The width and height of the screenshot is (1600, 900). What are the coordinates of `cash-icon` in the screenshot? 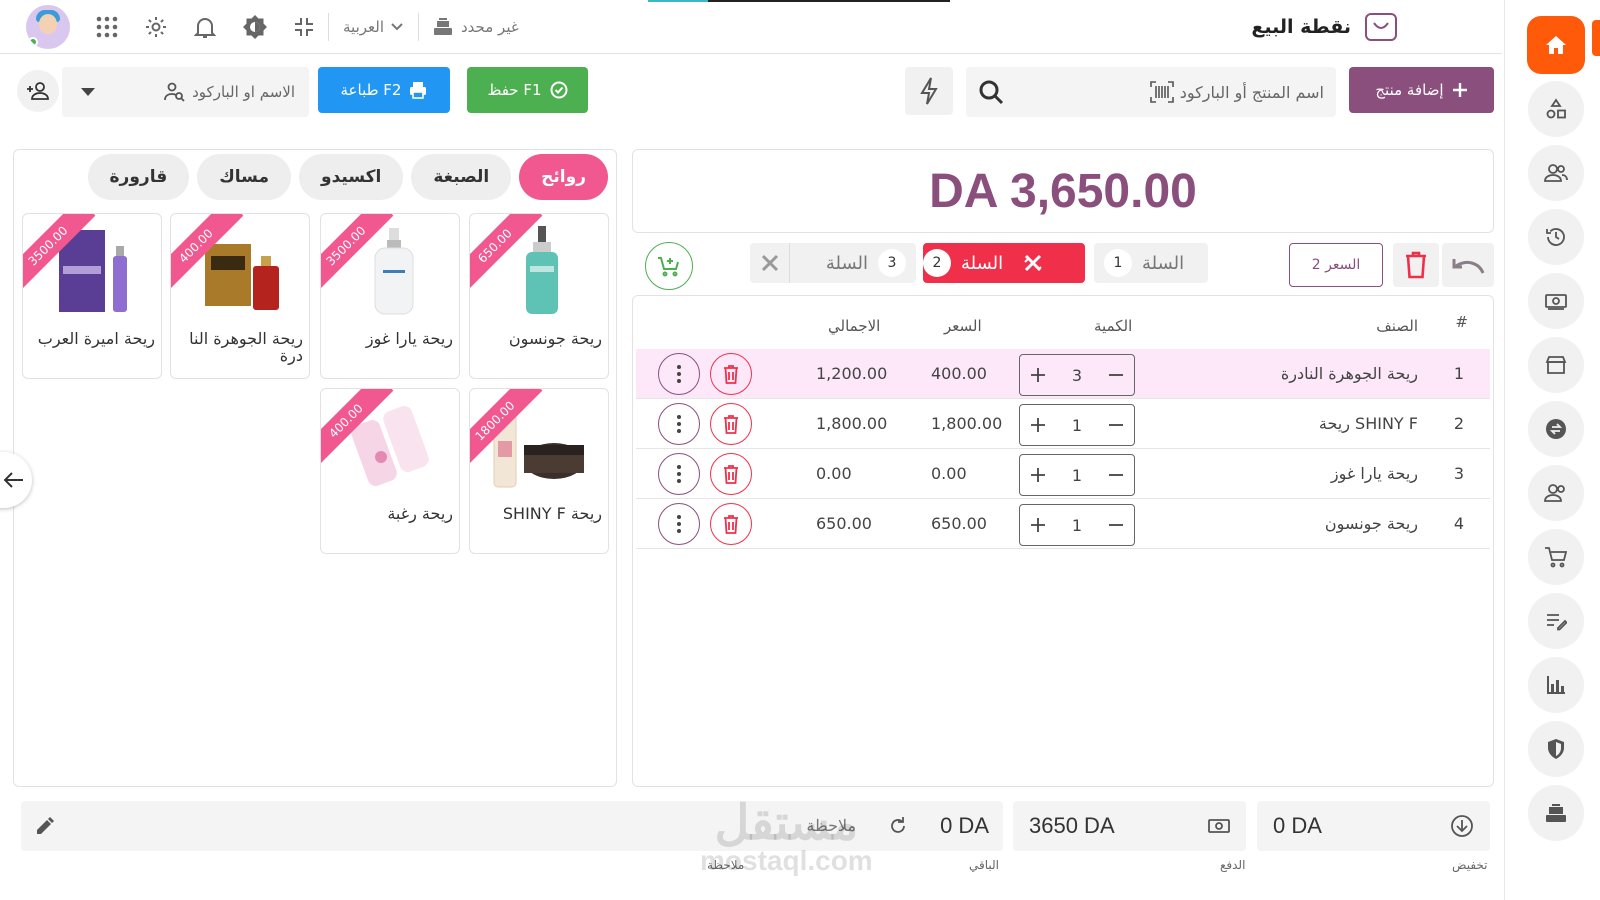 It's located at (1556, 301).